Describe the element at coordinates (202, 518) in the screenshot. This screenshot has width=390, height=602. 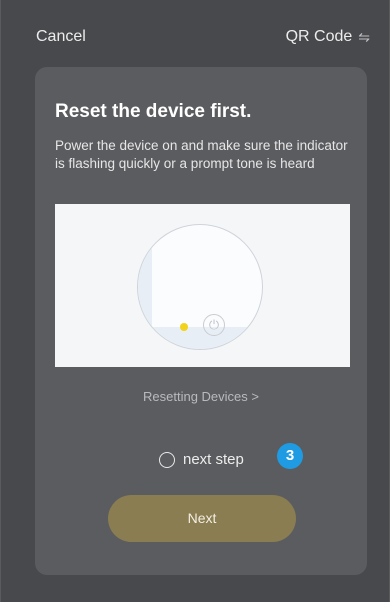
I see `next-button: Next` at that location.